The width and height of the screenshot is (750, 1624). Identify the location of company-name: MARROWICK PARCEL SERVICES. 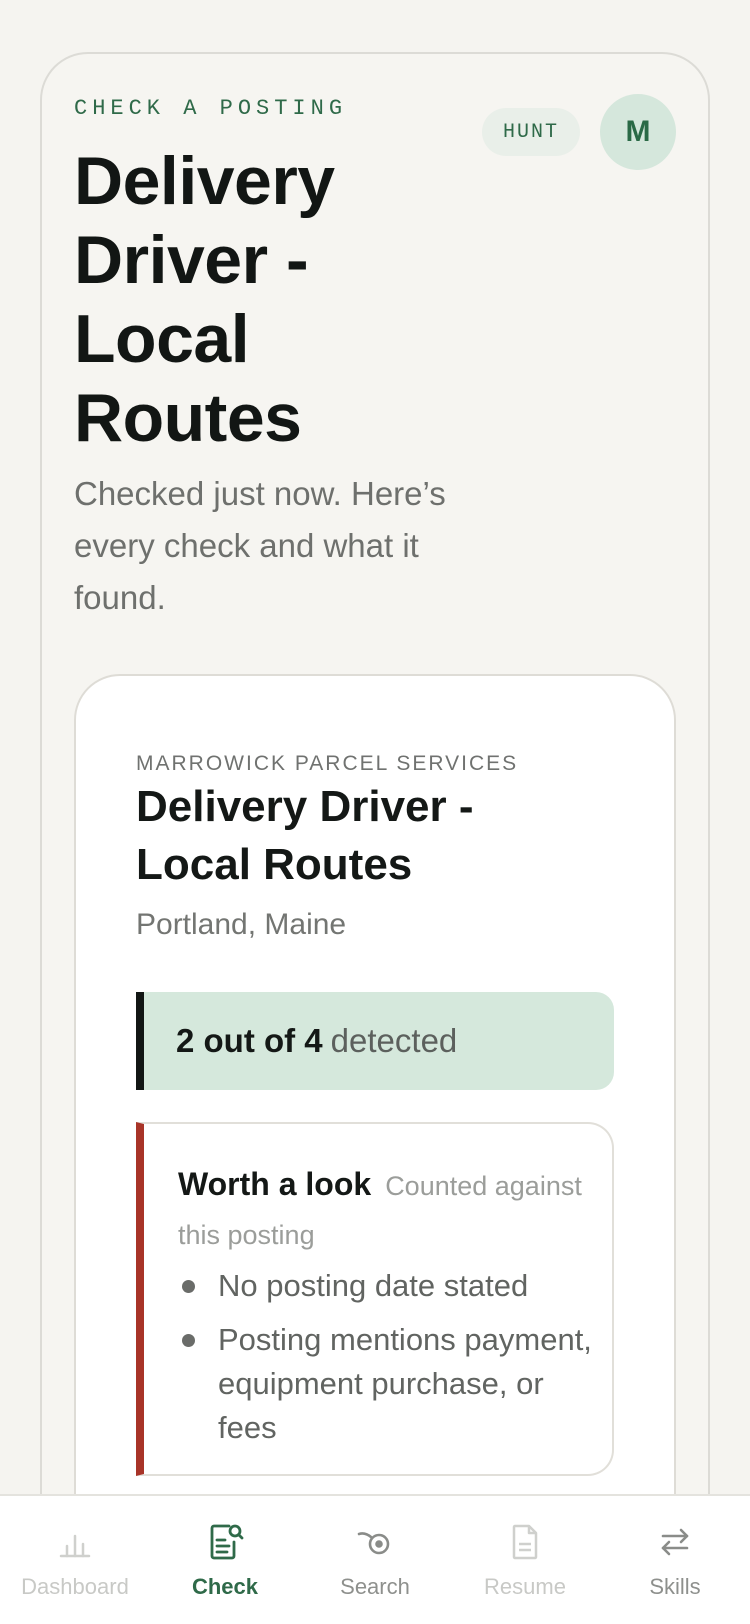
(327, 763).